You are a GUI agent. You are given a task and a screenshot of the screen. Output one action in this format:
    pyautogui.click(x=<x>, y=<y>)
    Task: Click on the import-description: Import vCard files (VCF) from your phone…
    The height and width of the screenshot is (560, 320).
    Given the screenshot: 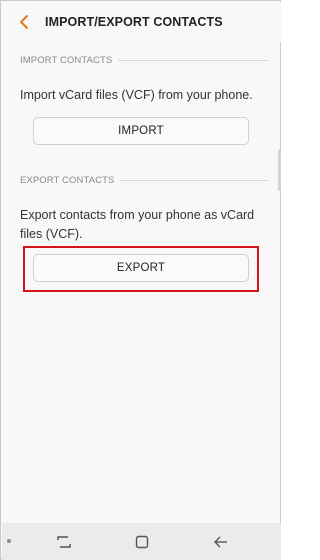 What is the action you would take?
    pyautogui.click(x=136, y=95)
    